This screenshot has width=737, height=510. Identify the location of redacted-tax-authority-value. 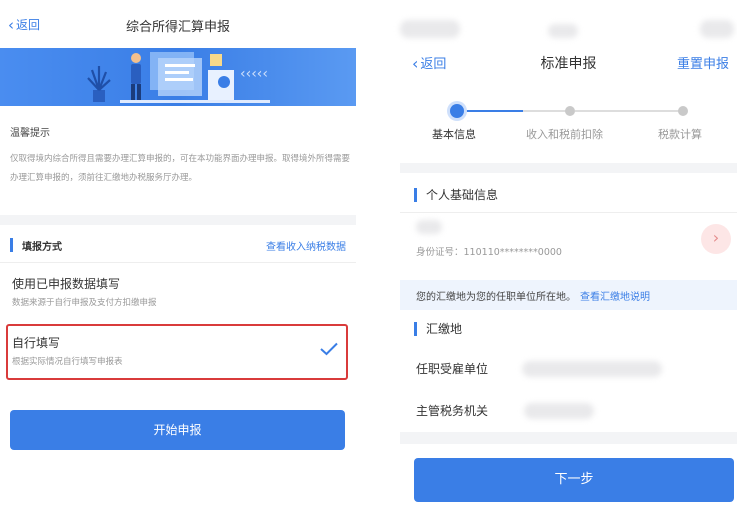
(559, 411).